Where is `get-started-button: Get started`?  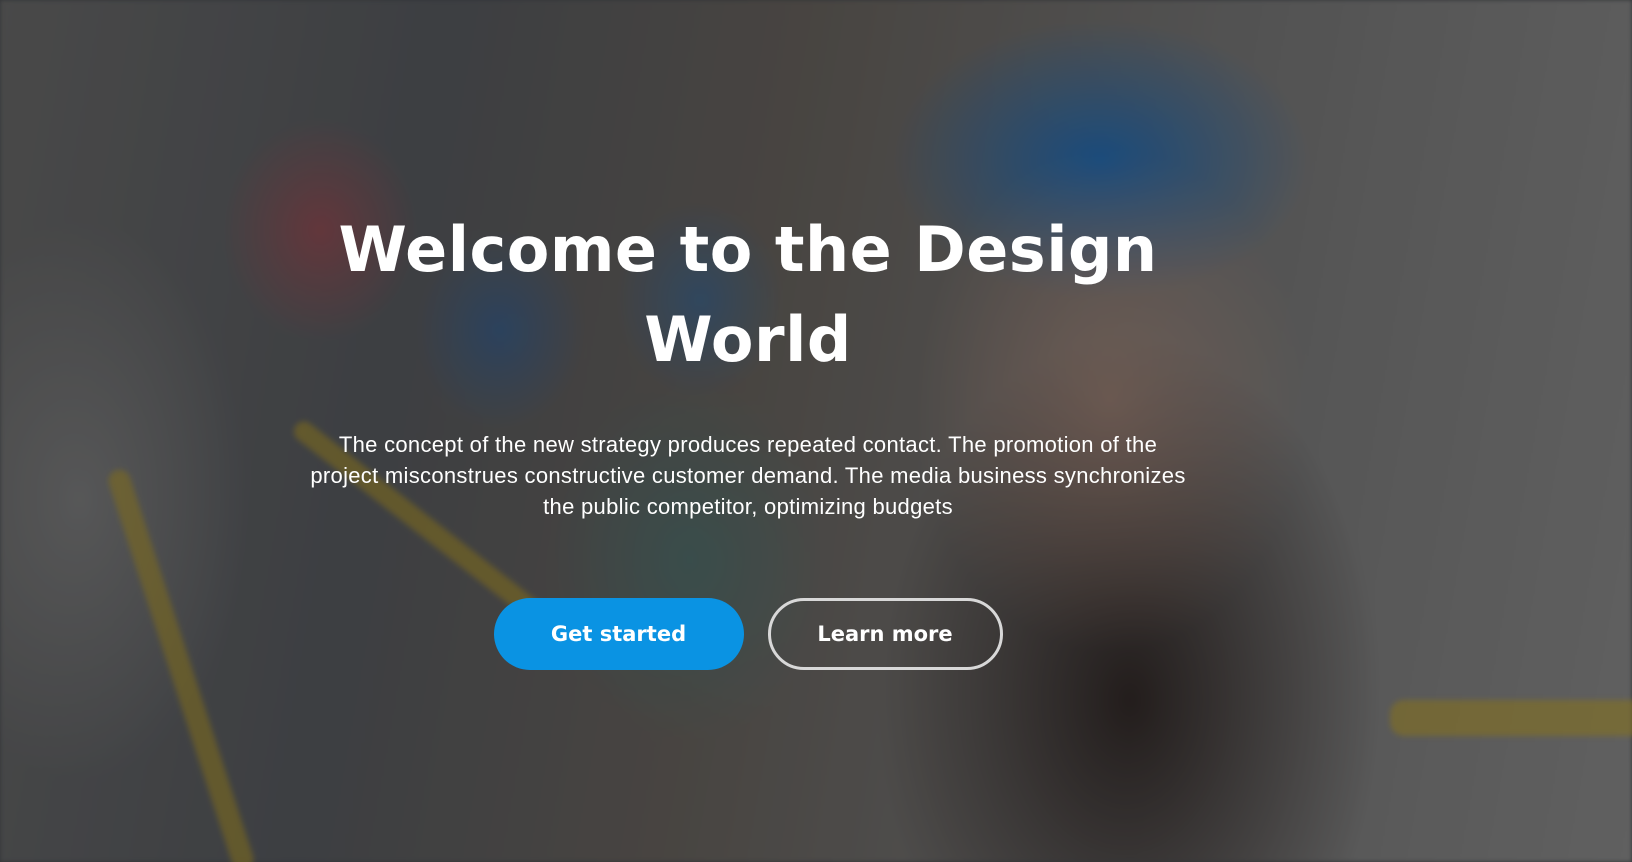
get-started-button: Get started is located at coordinates (618, 634).